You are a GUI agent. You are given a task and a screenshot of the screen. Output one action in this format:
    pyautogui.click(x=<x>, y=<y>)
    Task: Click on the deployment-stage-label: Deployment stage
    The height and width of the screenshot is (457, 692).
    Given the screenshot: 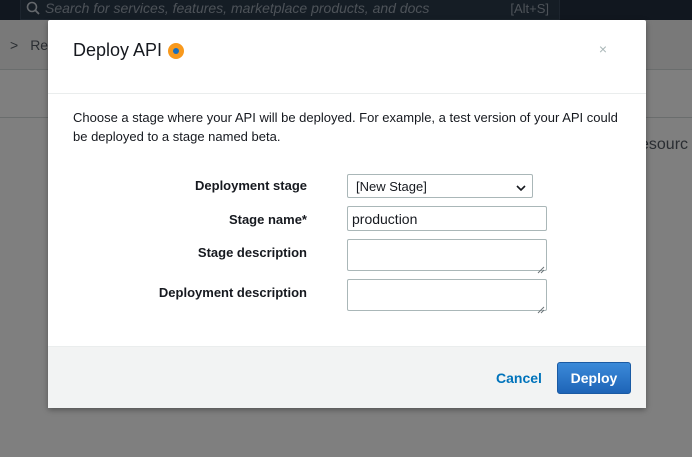 What is the action you would take?
    pyautogui.click(x=251, y=185)
    